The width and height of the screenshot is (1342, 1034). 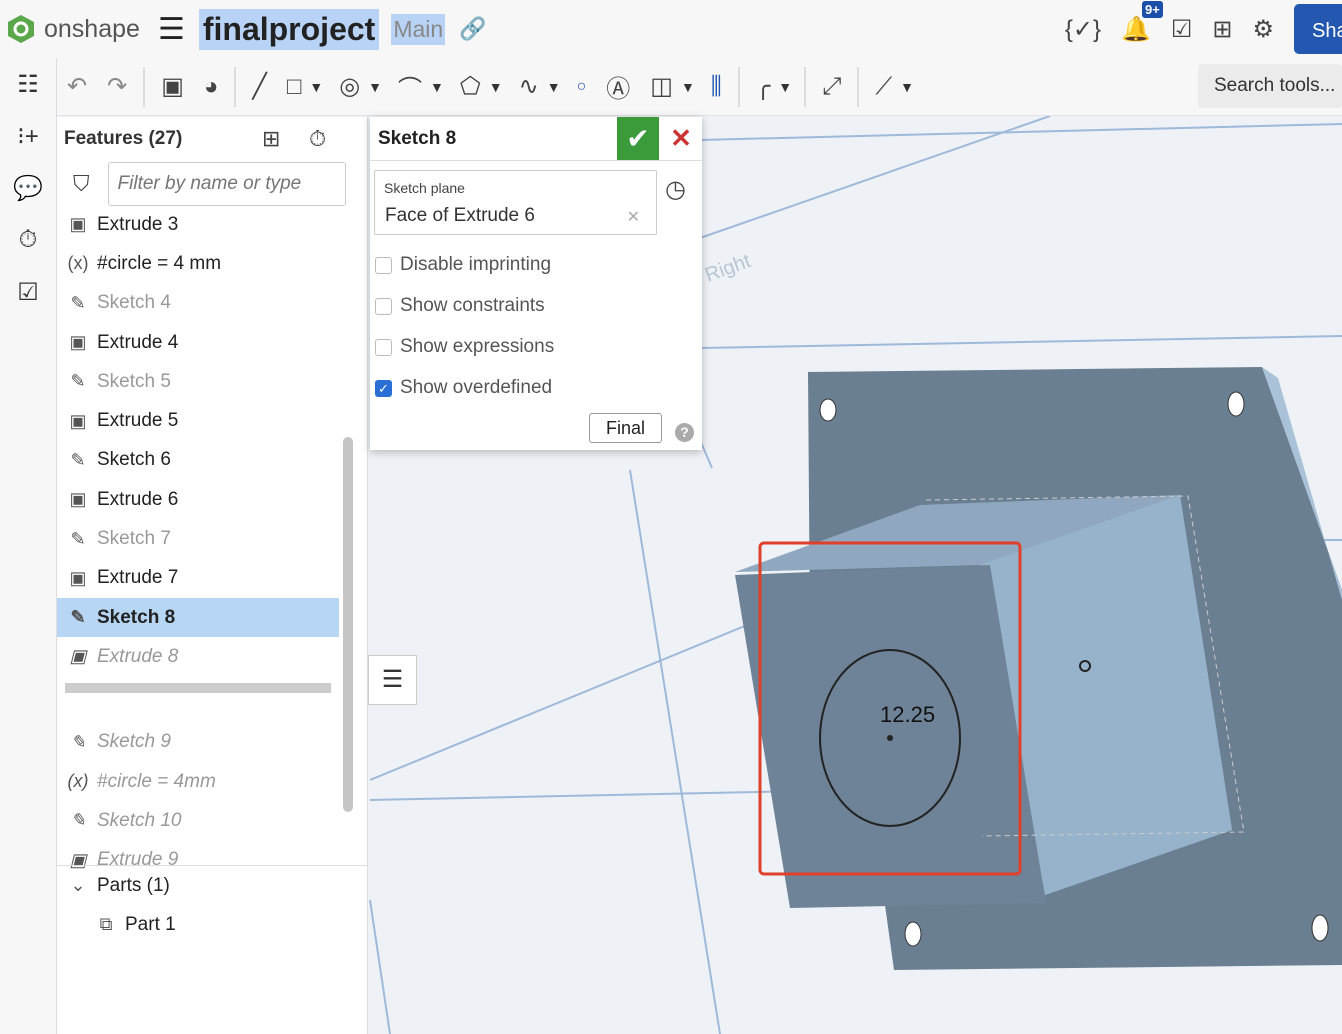 What do you see at coordinates (1318, 29) in the screenshot?
I see `share-button: Sha` at bounding box center [1318, 29].